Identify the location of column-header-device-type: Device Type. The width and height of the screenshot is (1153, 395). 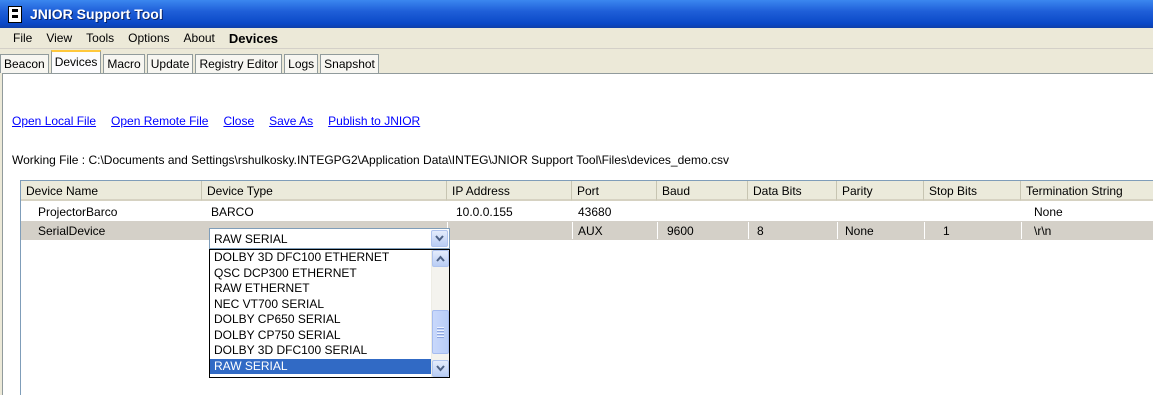
(324, 191).